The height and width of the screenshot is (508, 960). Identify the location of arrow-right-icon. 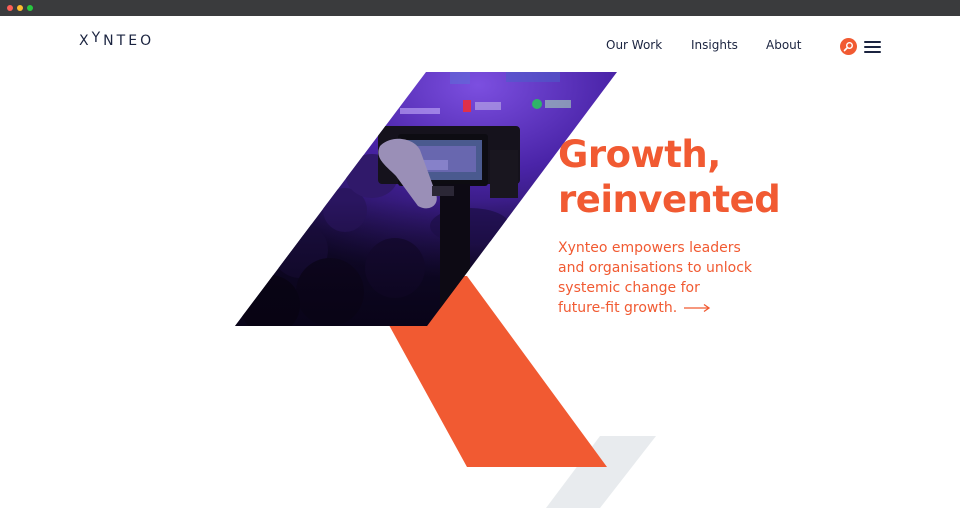
(697, 308).